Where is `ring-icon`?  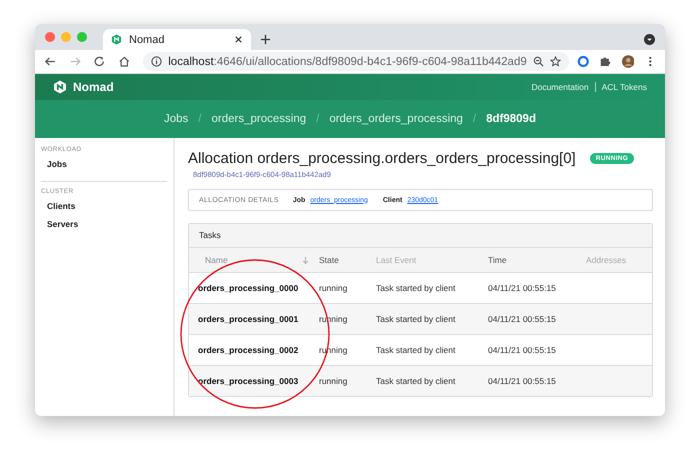 ring-icon is located at coordinates (583, 61).